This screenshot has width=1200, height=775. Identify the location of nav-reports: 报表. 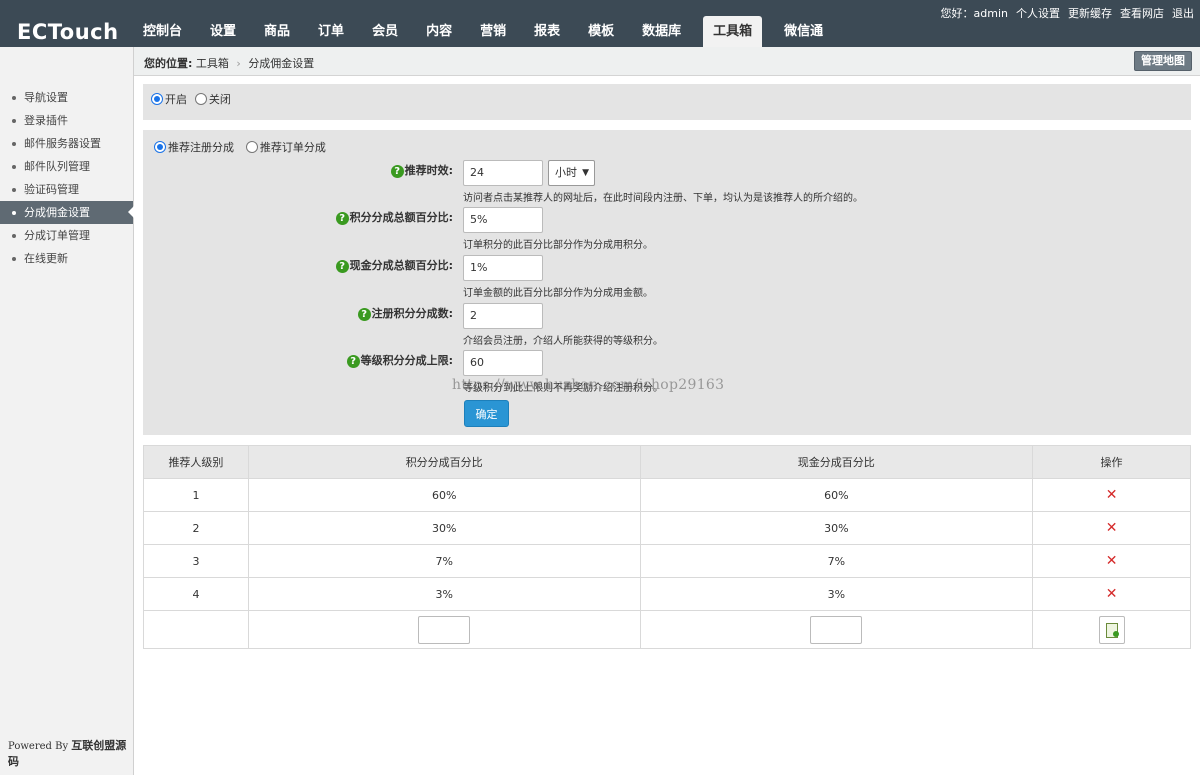
(547, 31).